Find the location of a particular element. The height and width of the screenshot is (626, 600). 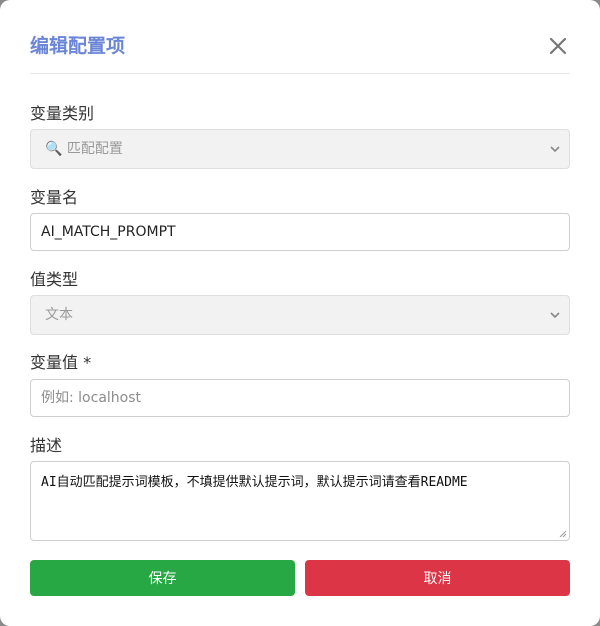

value-type-select: 文本 is located at coordinates (300, 315).